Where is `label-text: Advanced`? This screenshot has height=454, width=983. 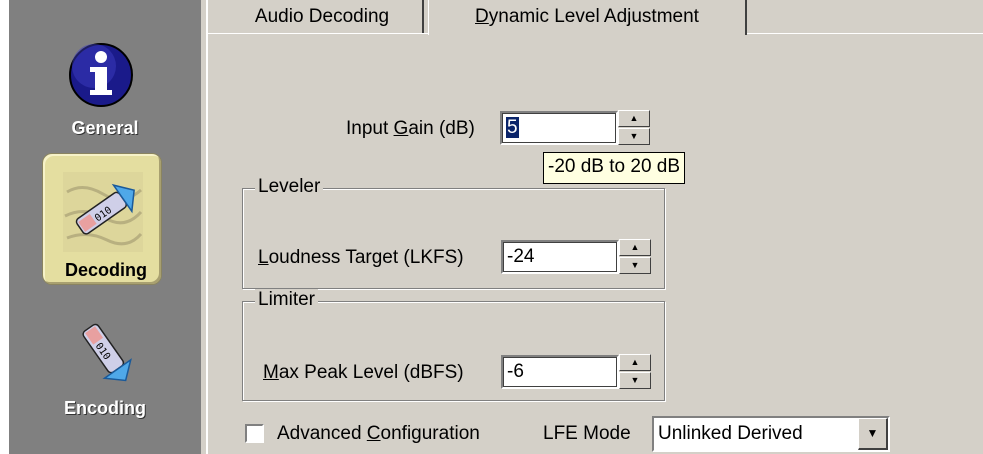 label-text: Advanced is located at coordinates (322, 433).